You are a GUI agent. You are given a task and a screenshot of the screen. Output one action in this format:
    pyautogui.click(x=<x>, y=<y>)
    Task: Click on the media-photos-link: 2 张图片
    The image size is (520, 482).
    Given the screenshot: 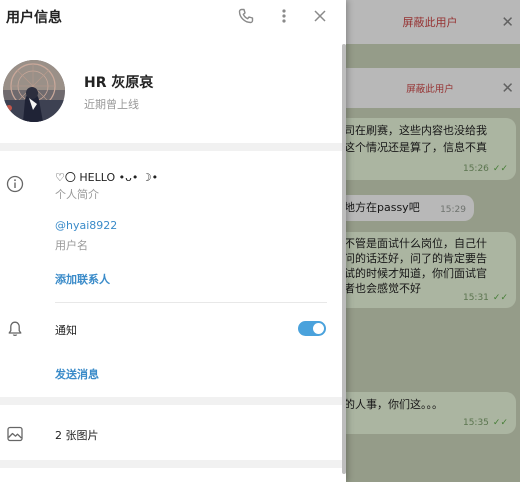 What is the action you would take?
    pyautogui.click(x=77, y=435)
    